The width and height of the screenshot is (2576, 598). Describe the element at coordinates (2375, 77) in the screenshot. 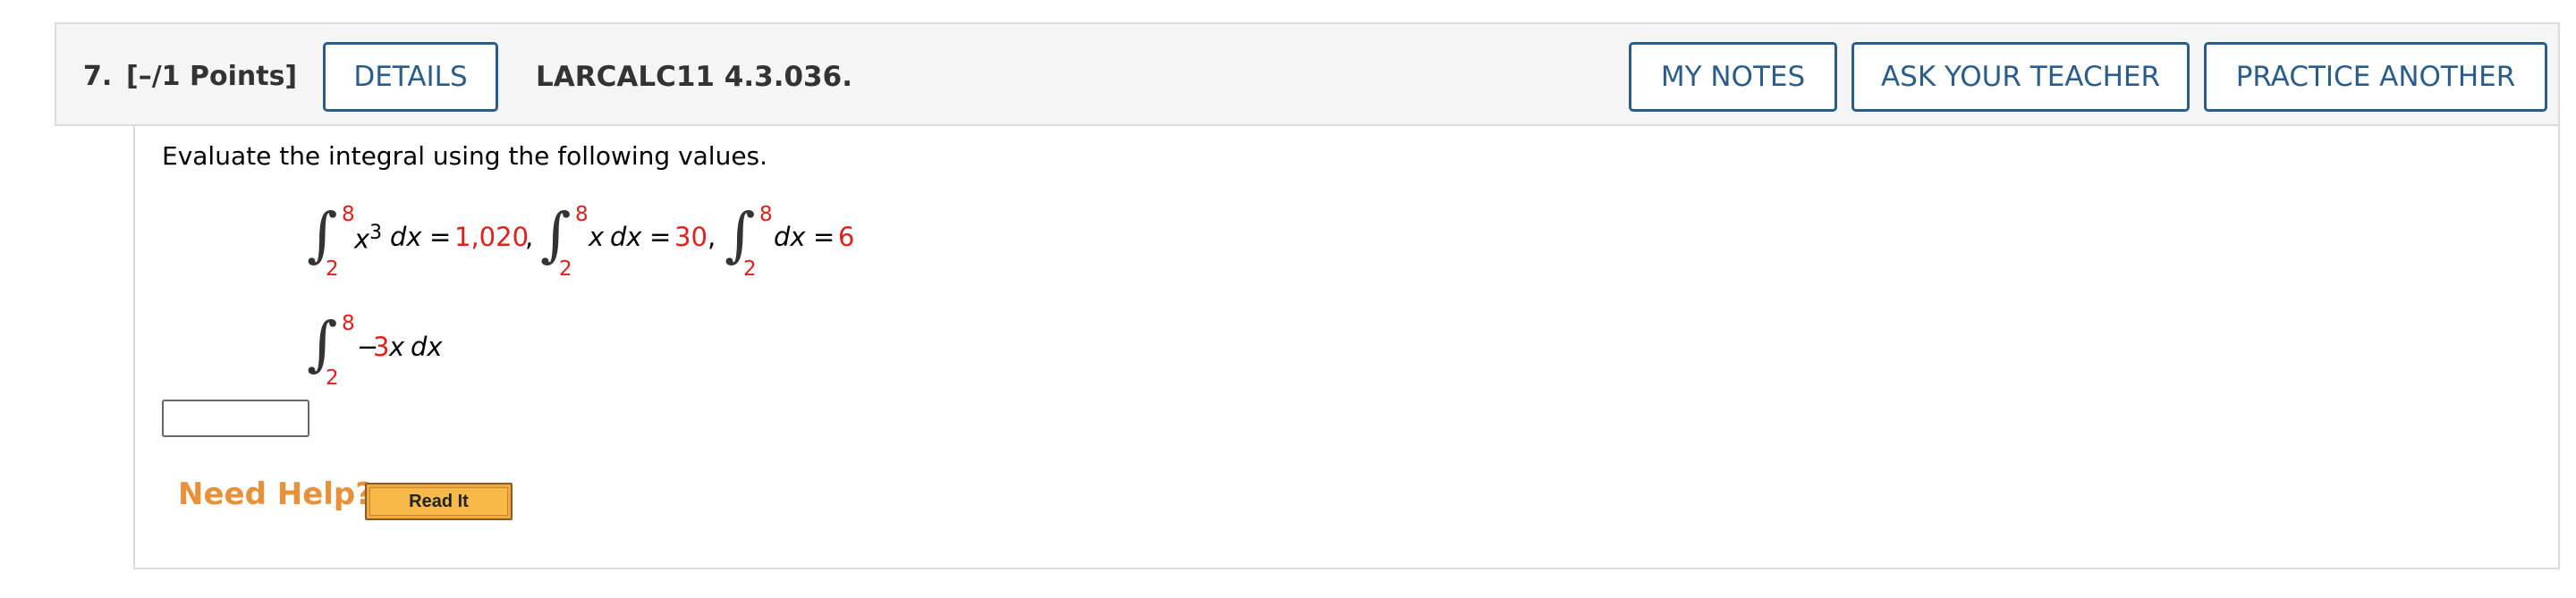

I see `practice-another-button: PRACTICE ANOTHER` at that location.